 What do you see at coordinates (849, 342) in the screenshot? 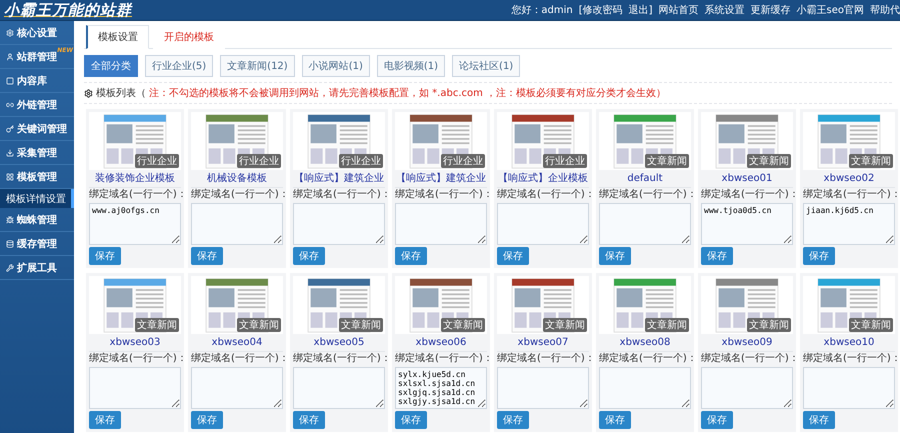
I see `template-name: xbwseo10` at bounding box center [849, 342].